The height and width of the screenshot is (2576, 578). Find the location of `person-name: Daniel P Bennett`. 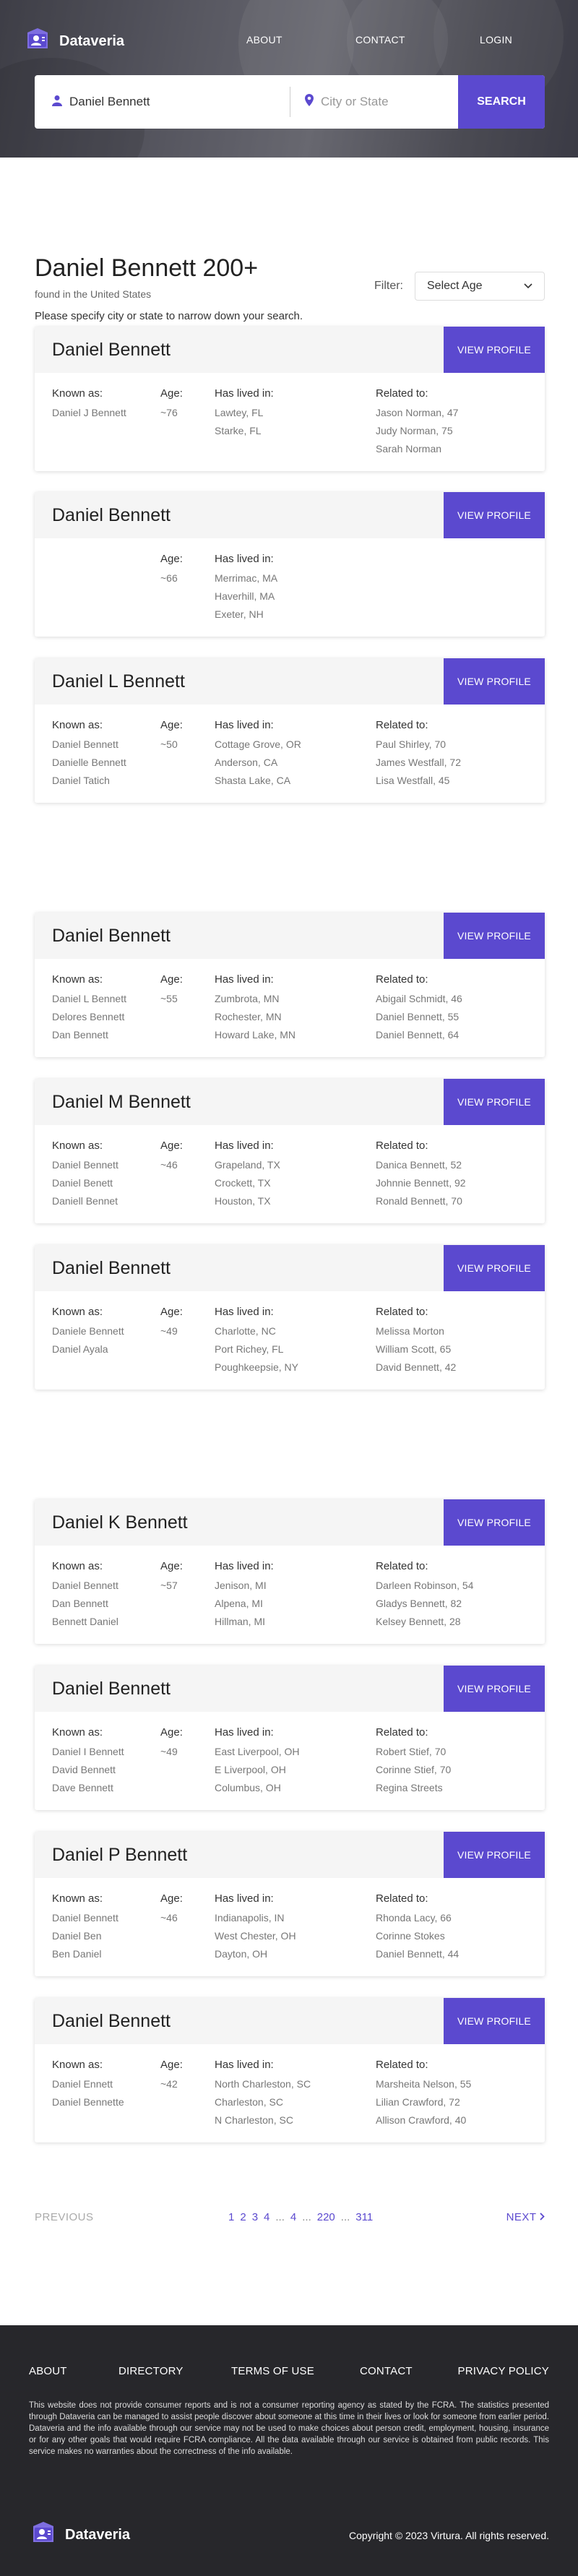

person-name: Daniel P Bennett is located at coordinates (111, 1855).